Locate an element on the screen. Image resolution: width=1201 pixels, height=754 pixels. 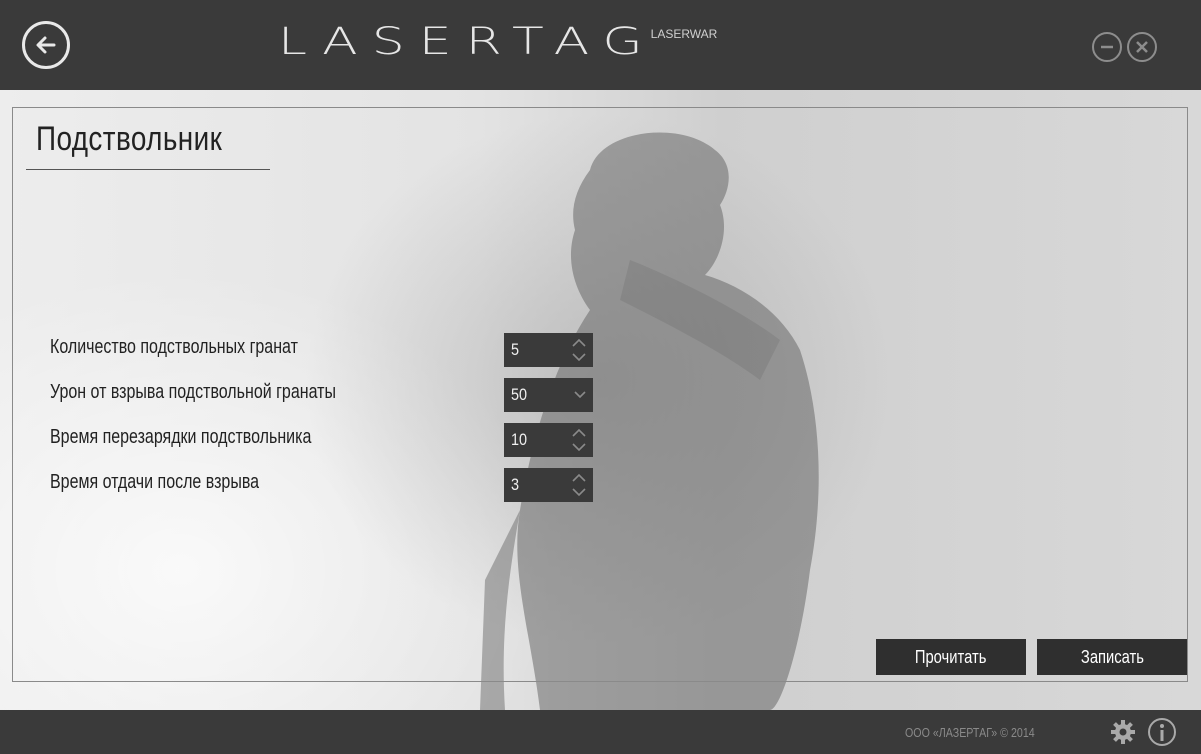
read-button: Прочитать is located at coordinates (951, 657).